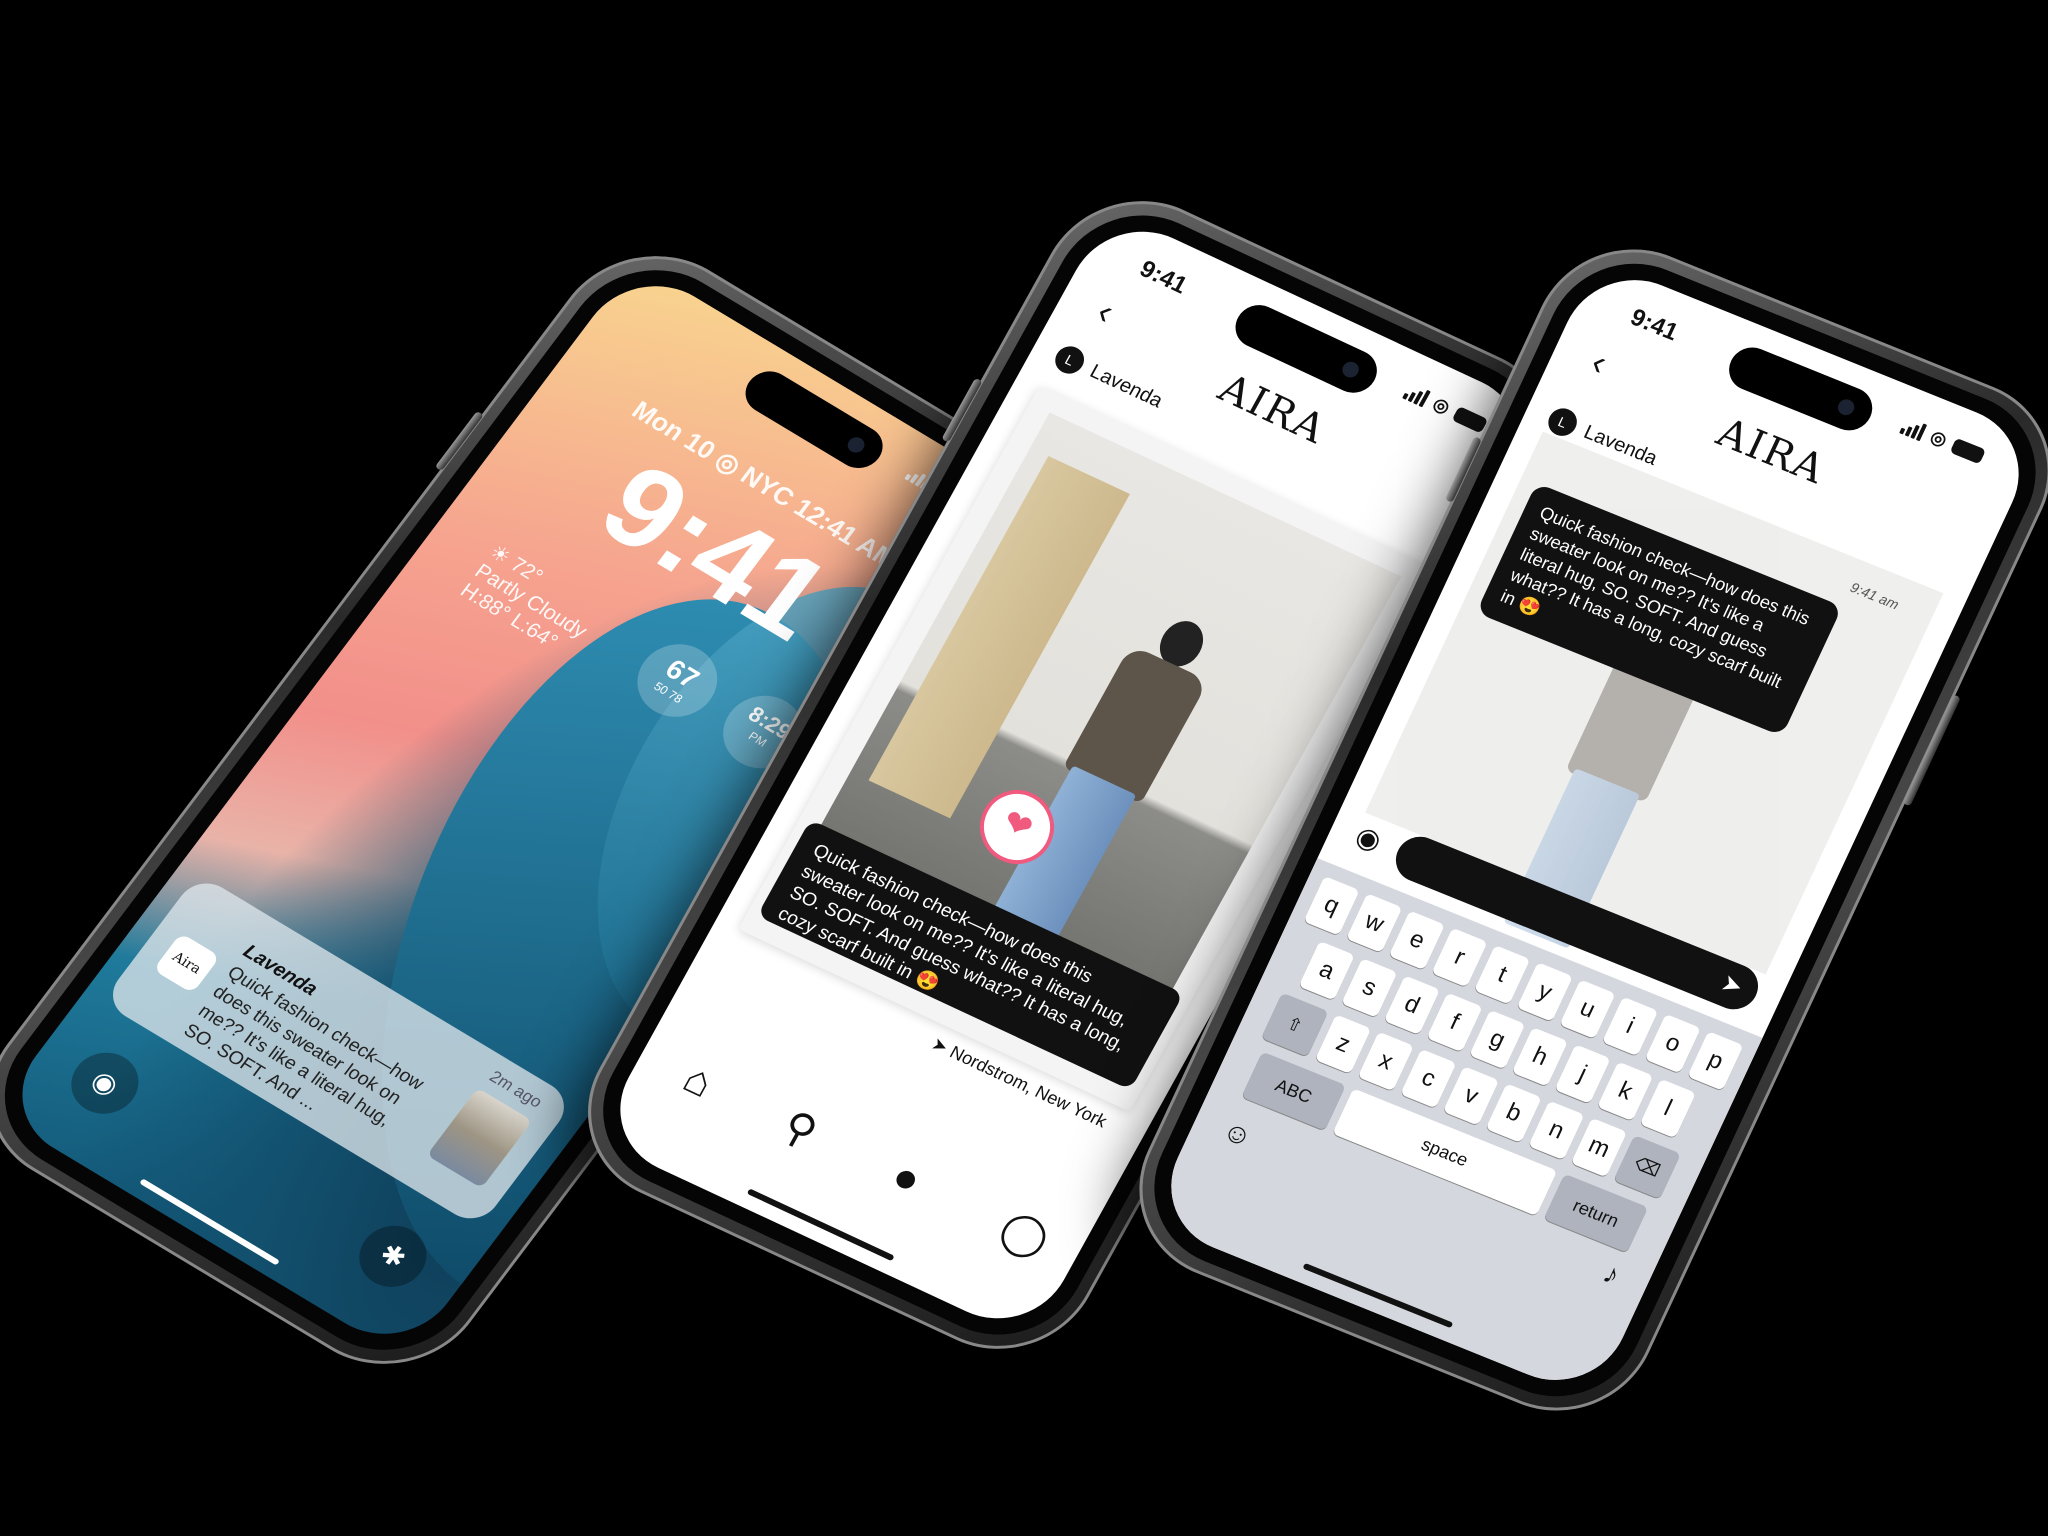  Describe the element at coordinates (530, 602) in the screenshot. I see `weather-widget: ☀ 72° Partly Cloudy H:88° L:64°` at that location.